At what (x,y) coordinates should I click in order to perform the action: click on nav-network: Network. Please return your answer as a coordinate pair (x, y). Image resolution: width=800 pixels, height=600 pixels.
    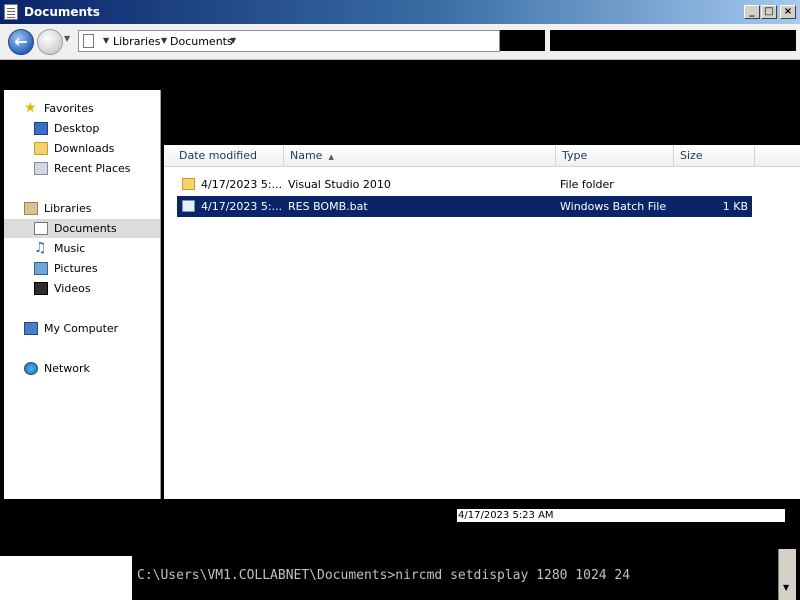
    Looking at the image, I should click on (89, 368).